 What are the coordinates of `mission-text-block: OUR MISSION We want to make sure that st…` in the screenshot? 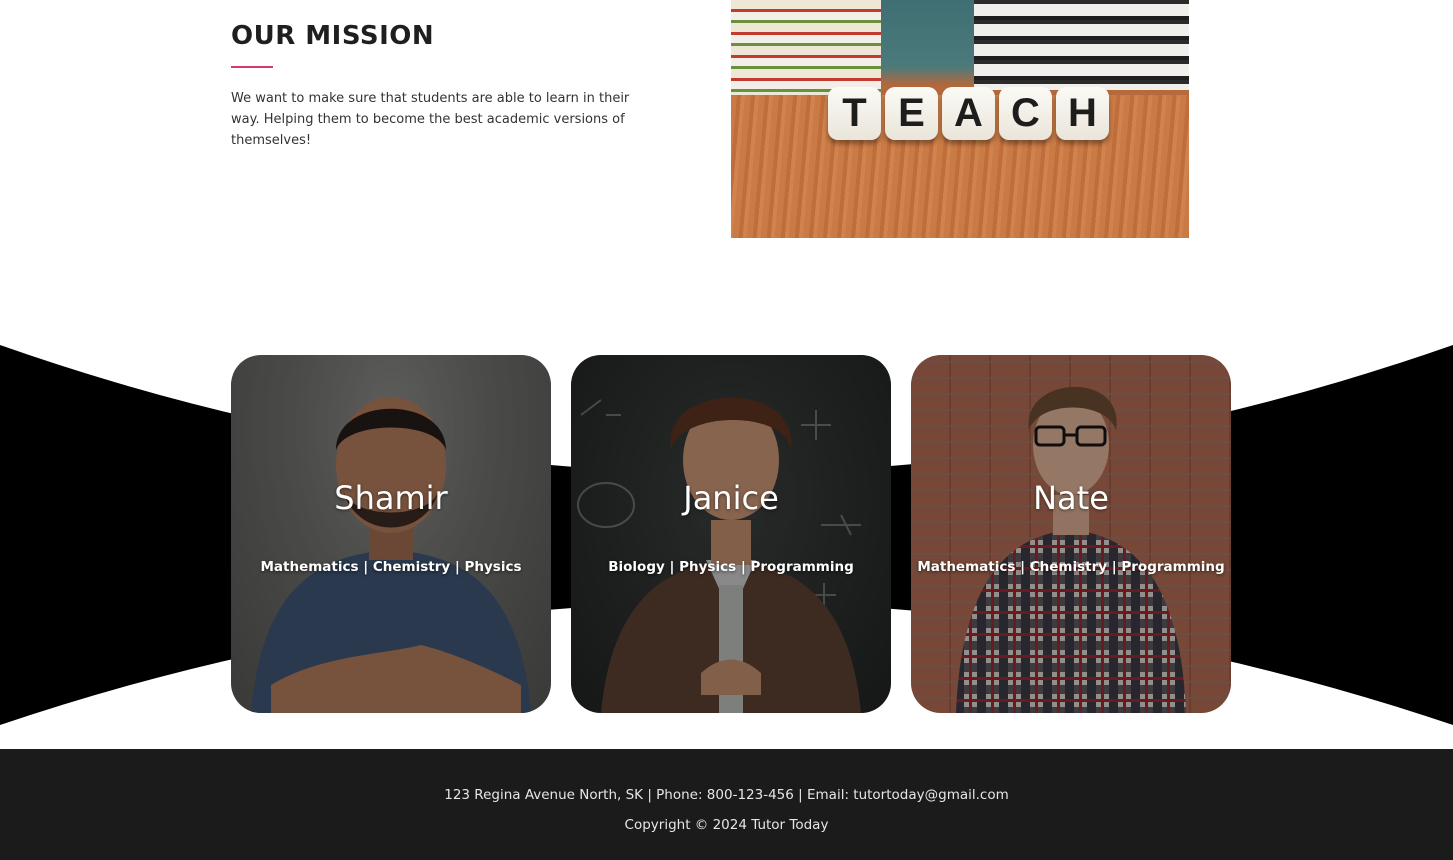 It's located at (446, 84).